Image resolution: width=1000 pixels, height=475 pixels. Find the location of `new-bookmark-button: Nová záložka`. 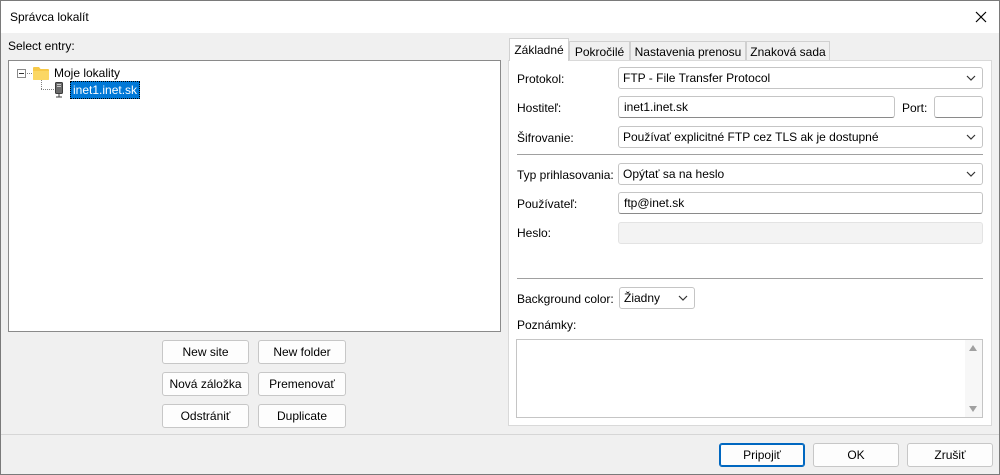

new-bookmark-button: Nová záložka is located at coordinates (205, 384).